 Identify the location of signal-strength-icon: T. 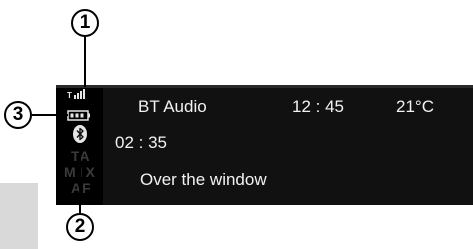
(76, 94).